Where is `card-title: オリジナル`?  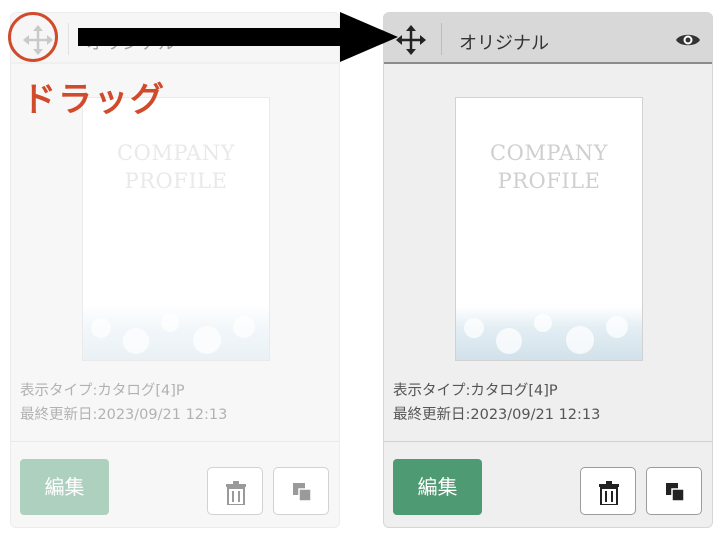
card-title: オリジナル is located at coordinates (504, 43).